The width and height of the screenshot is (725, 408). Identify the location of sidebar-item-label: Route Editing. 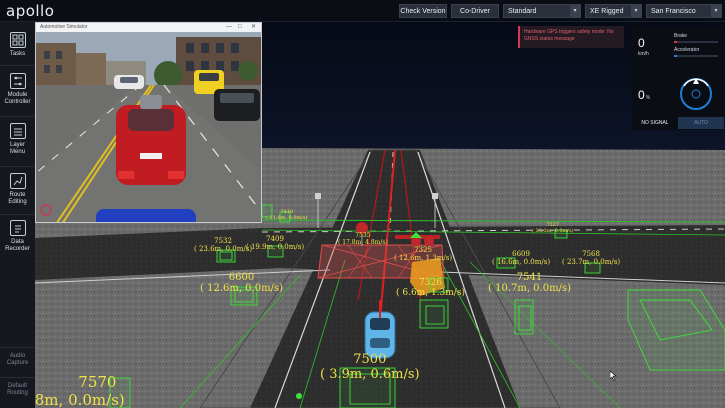
(17, 198).